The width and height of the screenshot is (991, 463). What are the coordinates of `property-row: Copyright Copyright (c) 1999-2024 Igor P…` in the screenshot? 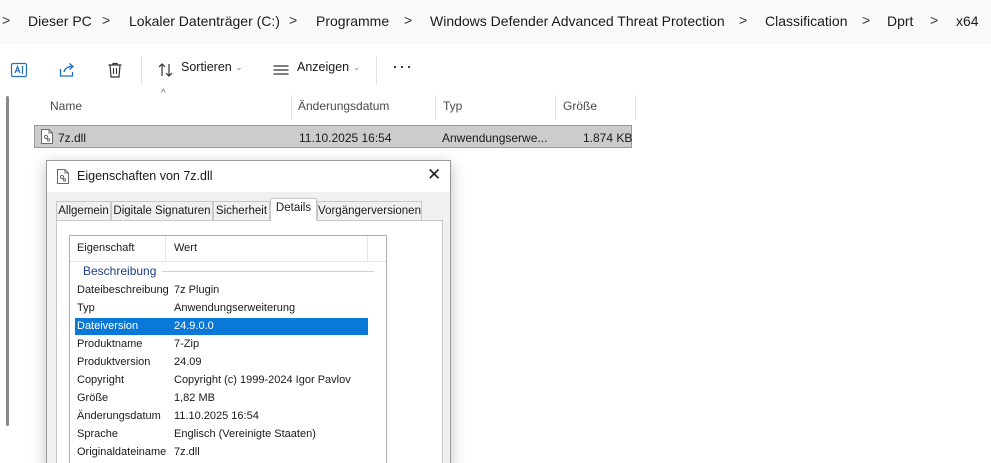 It's located at (221, 380).